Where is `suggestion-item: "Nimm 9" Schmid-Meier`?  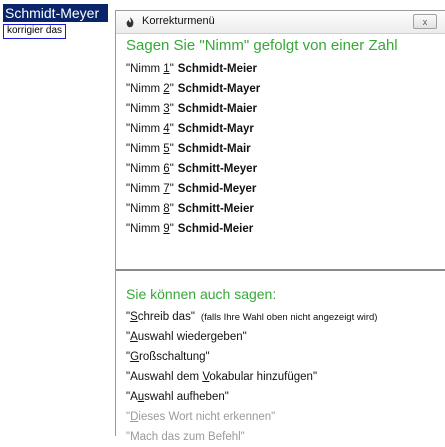 suggestion-item: "Nimm 9" Schmid-Meier is located at coordinates (193, 229).